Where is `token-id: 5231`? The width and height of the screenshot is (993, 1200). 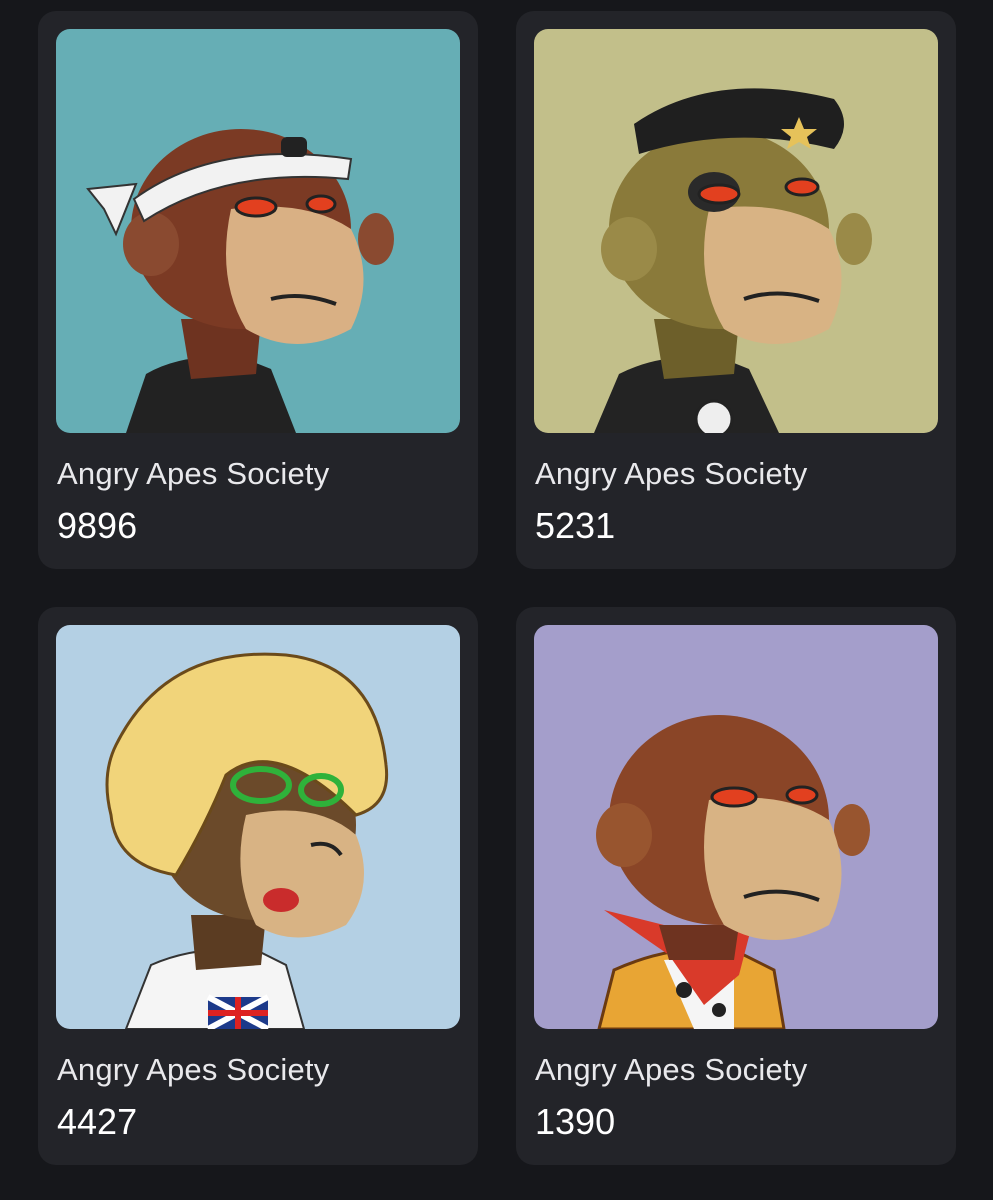 token-id: 5231 is located at coordinates (575, 525).